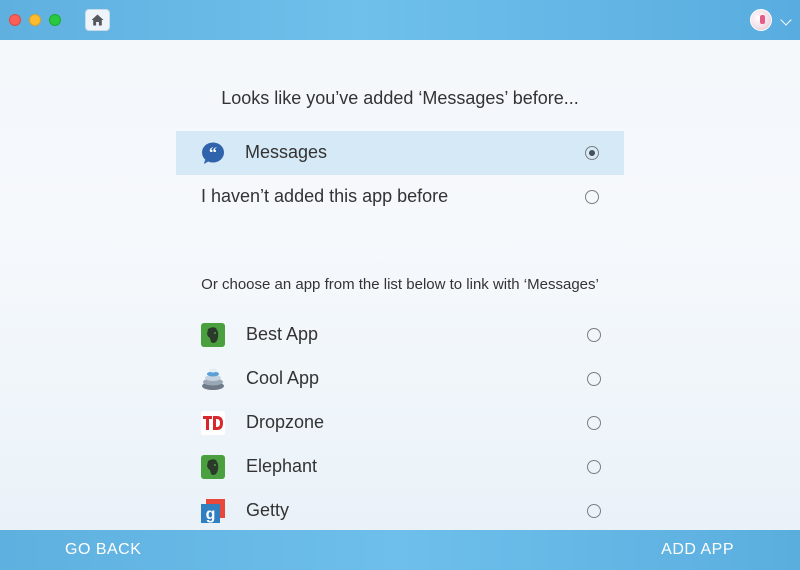 This screenshot has width=800, height=570. What do you see at coordinates (400, 423) in the screenshot?
I see `list-item-dropzone: Dropzone` at bounding box center [400, 423].